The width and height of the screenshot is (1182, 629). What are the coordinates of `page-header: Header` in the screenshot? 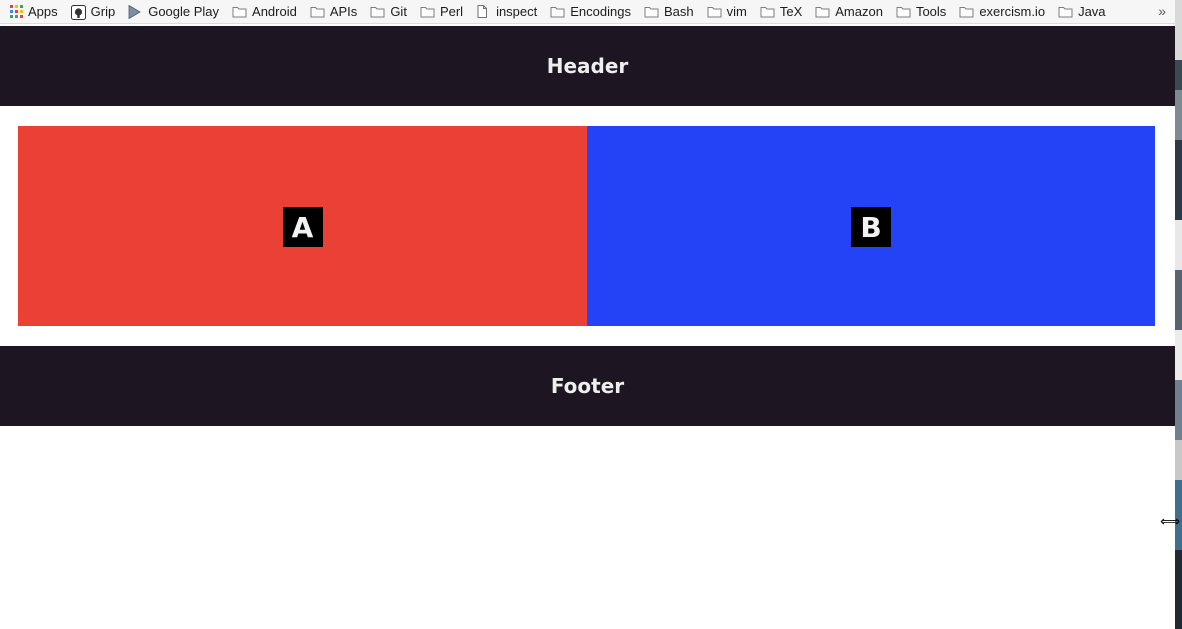 It's located at (587, 66).